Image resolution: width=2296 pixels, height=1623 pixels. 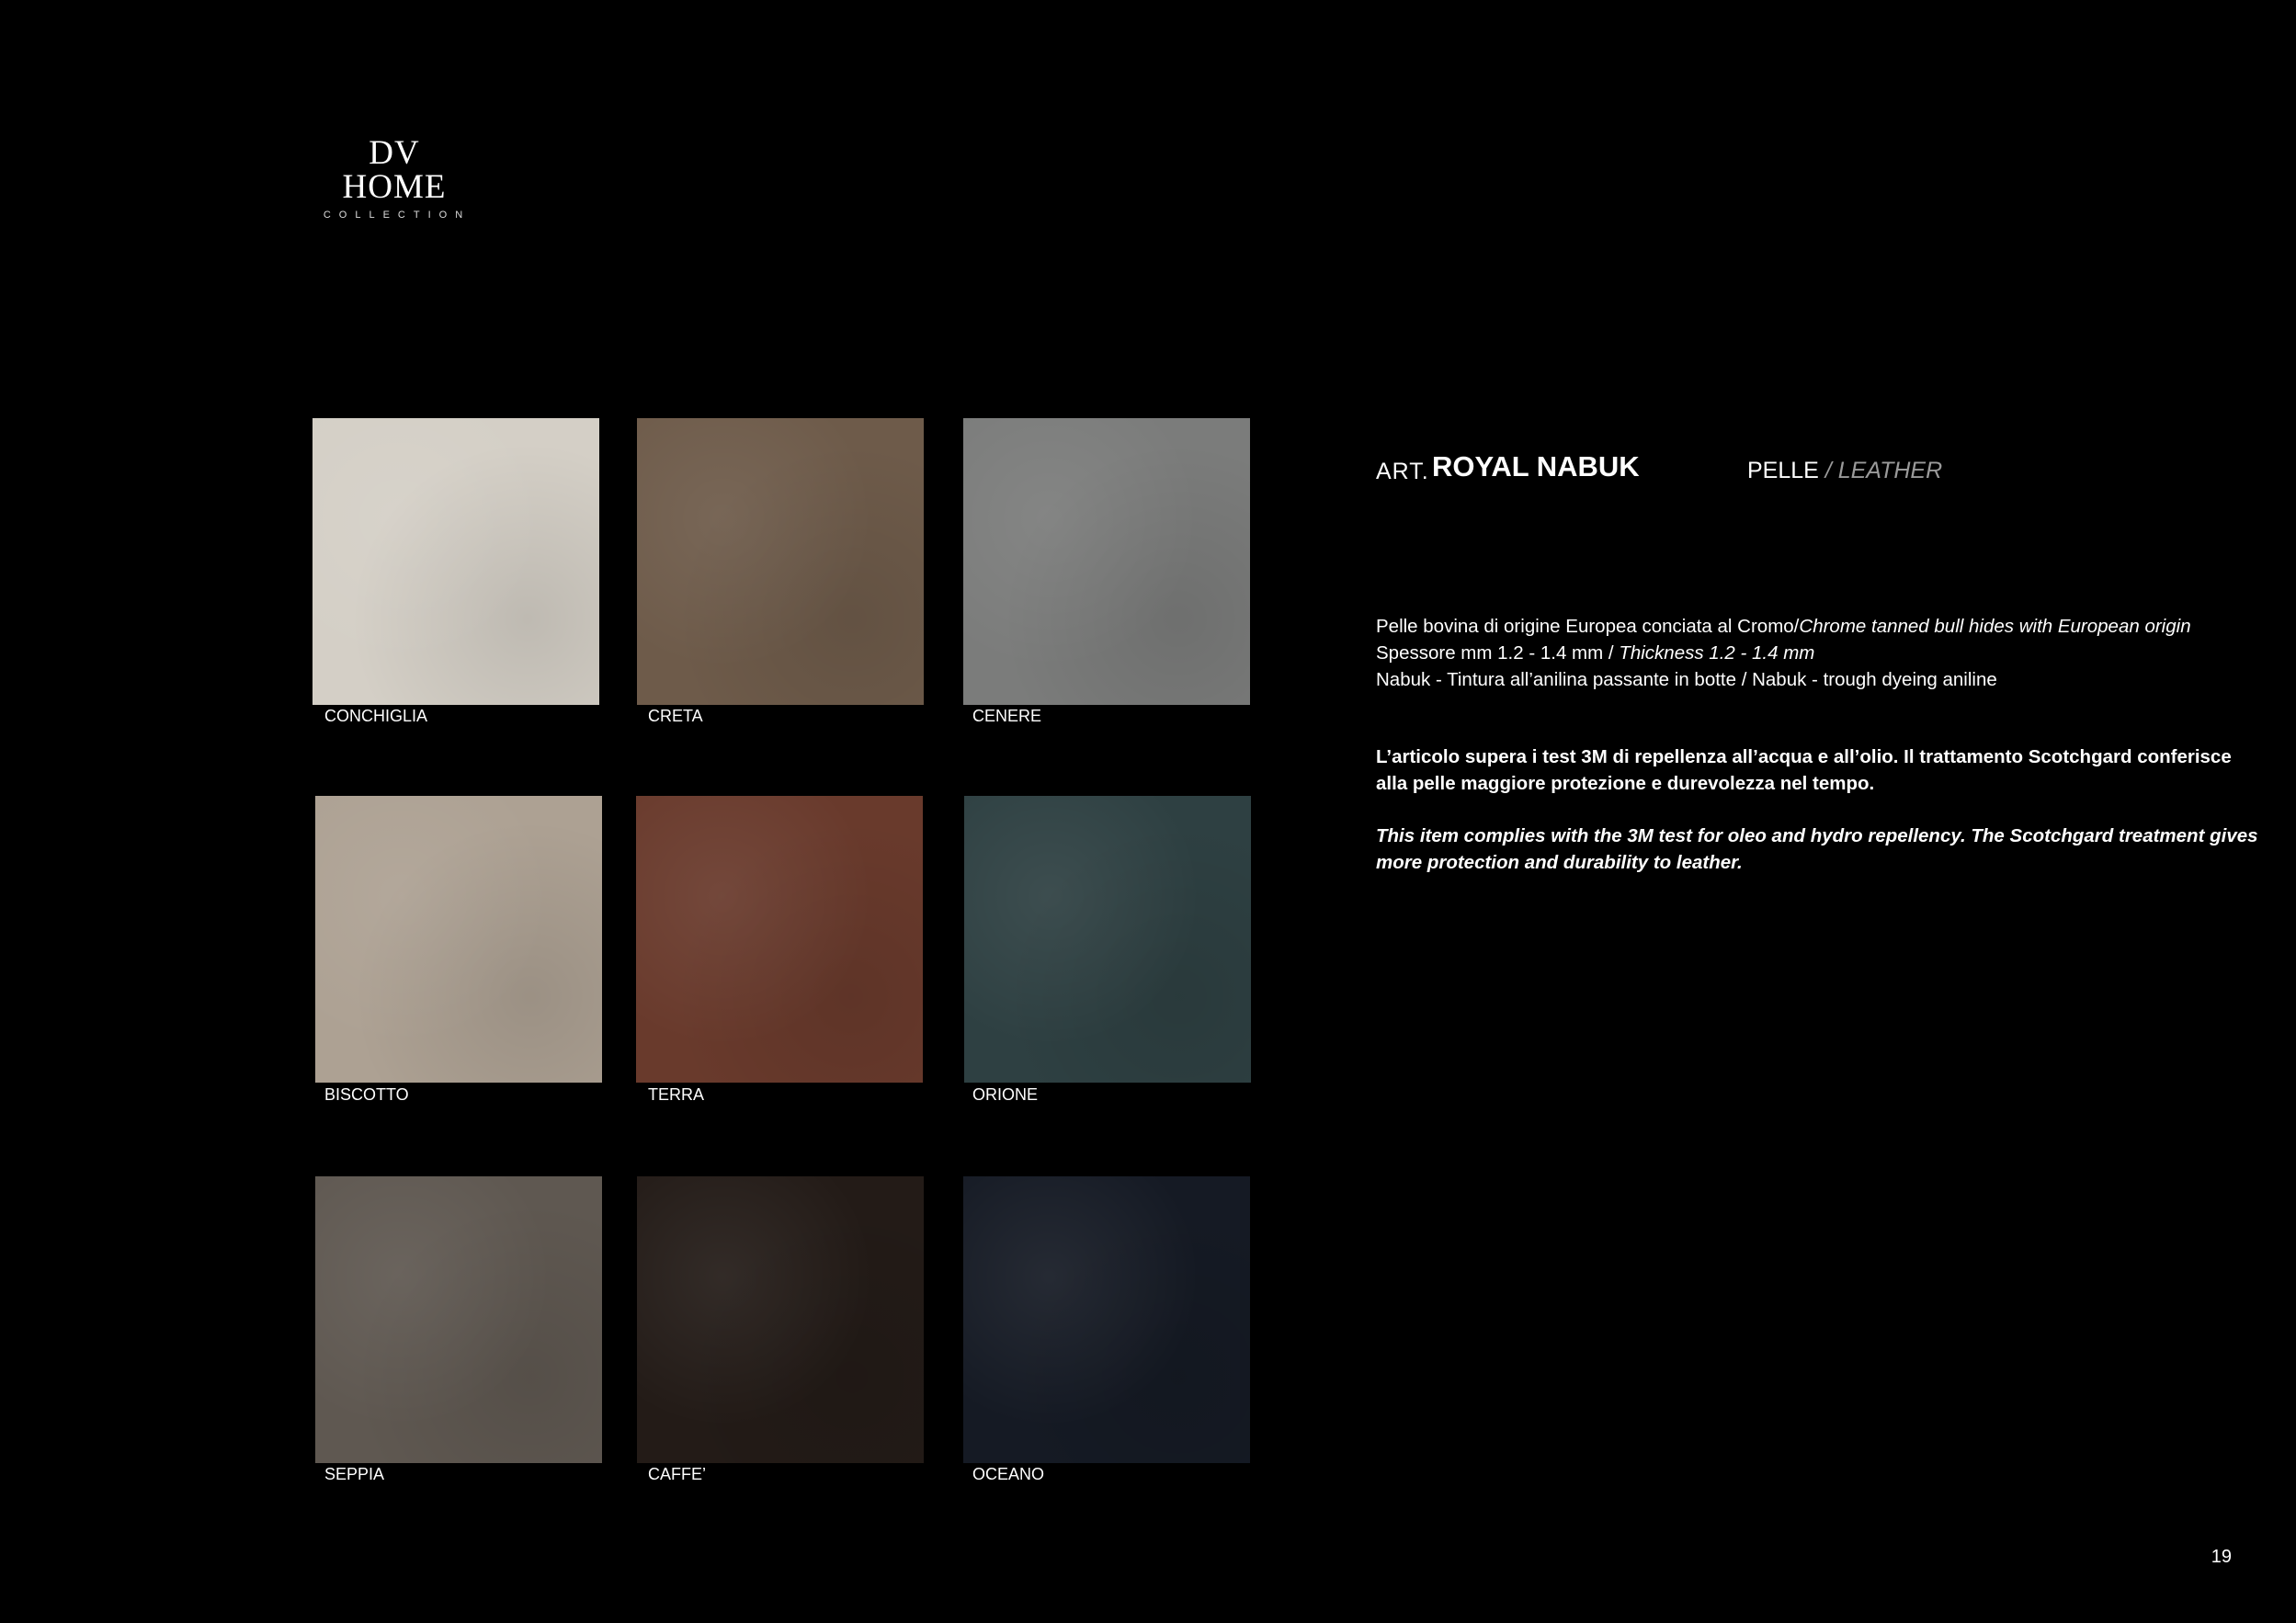 I want to click on material-en: LEATHER, so click(x=1890, y=471).